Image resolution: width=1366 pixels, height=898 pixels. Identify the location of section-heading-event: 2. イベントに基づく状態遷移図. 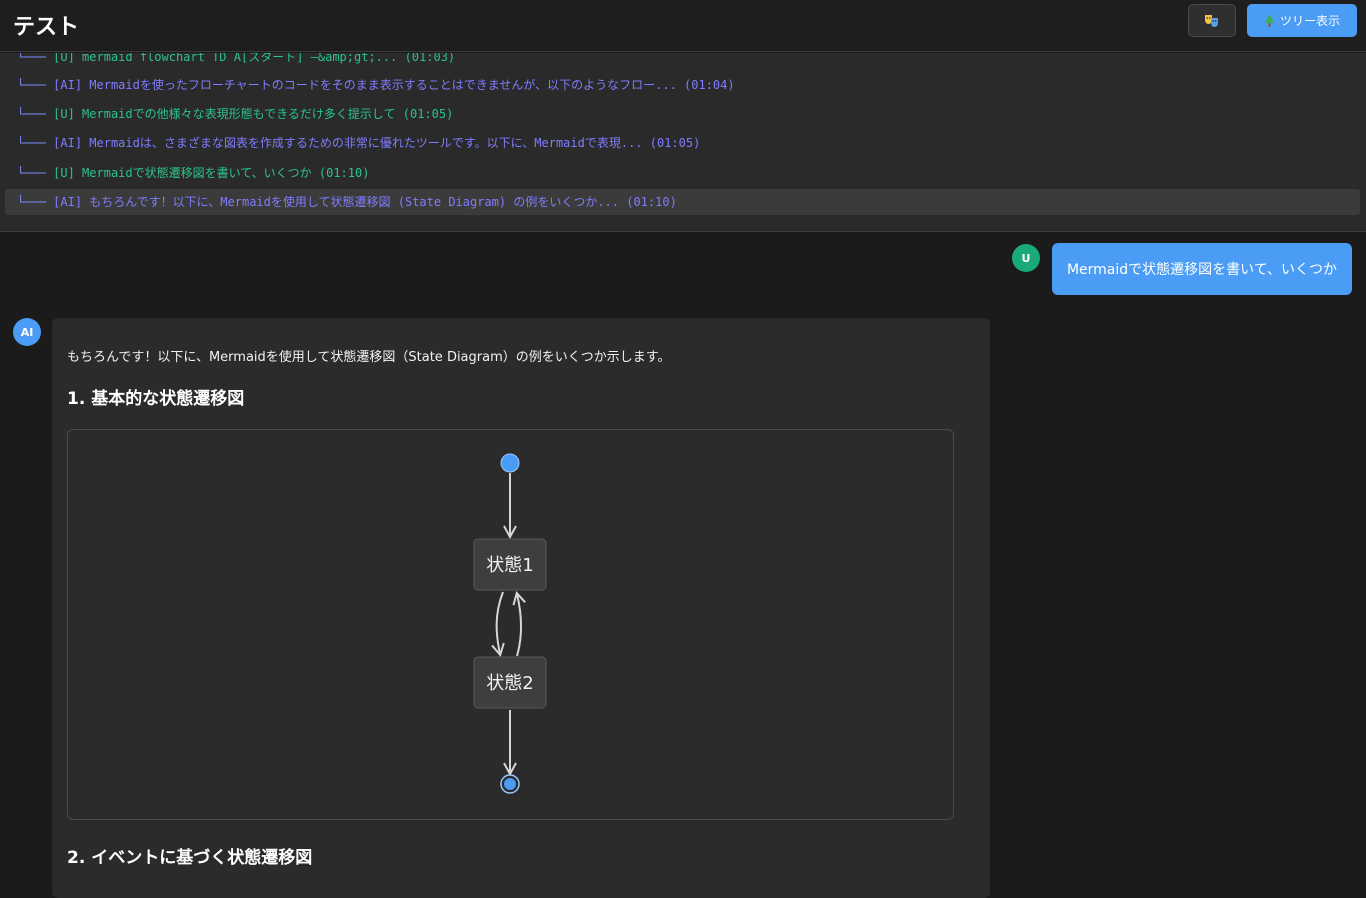
(190, 858).